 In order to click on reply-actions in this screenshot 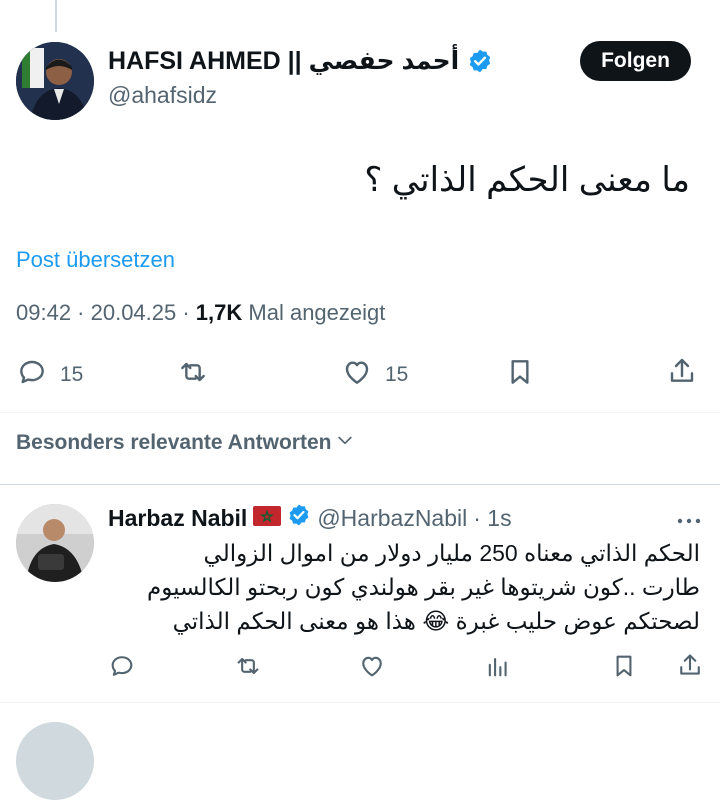, I will do `click(360, 666)`.